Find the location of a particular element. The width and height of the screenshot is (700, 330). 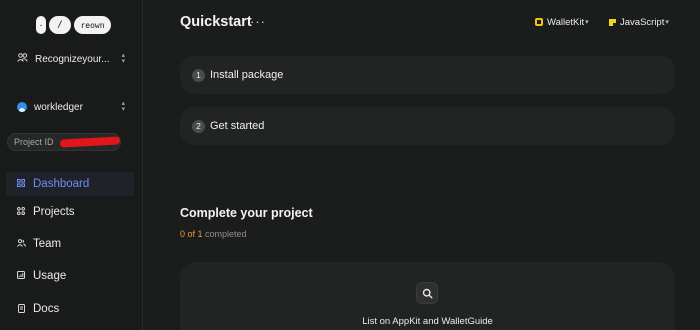

step-install-package: 1 Install package is located at coordinates (427, 75).